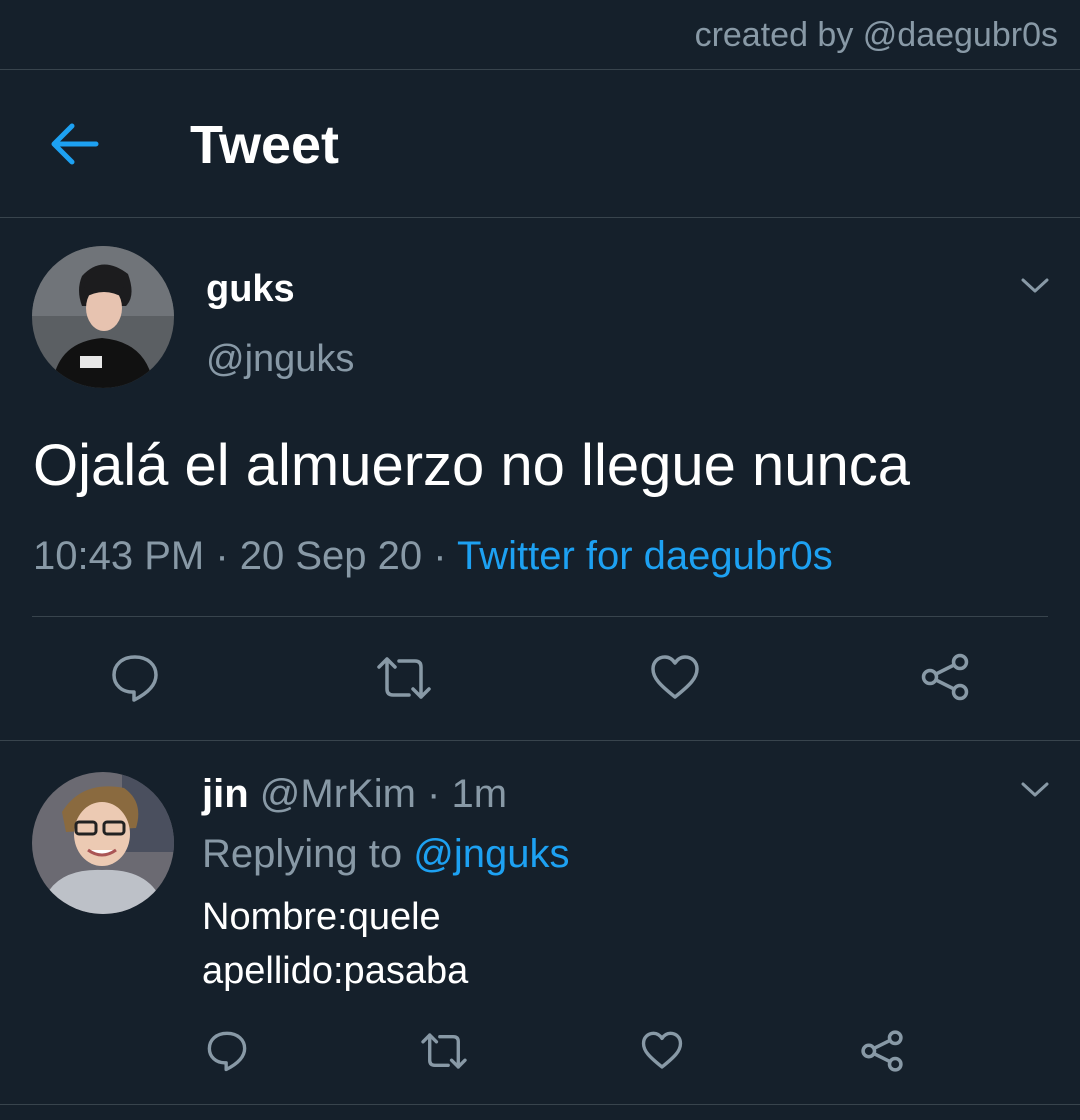 This screenshot has width=1080, height=1120. I want to click on replying-to: Replying to @jnguks, so click(385, 854).